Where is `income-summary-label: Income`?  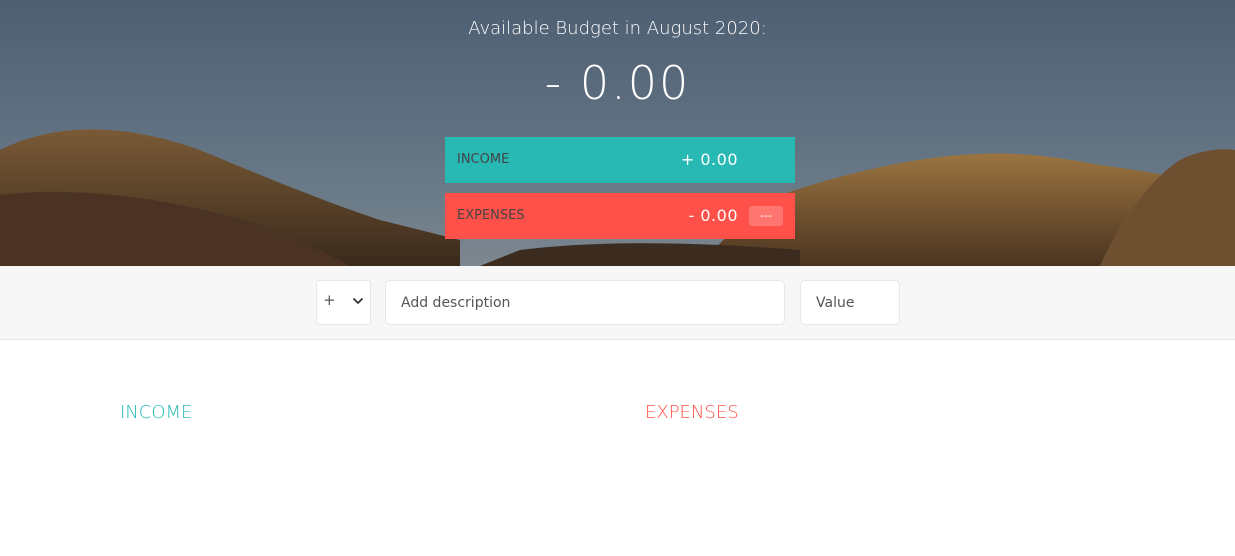
income-summary-label: Income is located at coordinates (483, 159).